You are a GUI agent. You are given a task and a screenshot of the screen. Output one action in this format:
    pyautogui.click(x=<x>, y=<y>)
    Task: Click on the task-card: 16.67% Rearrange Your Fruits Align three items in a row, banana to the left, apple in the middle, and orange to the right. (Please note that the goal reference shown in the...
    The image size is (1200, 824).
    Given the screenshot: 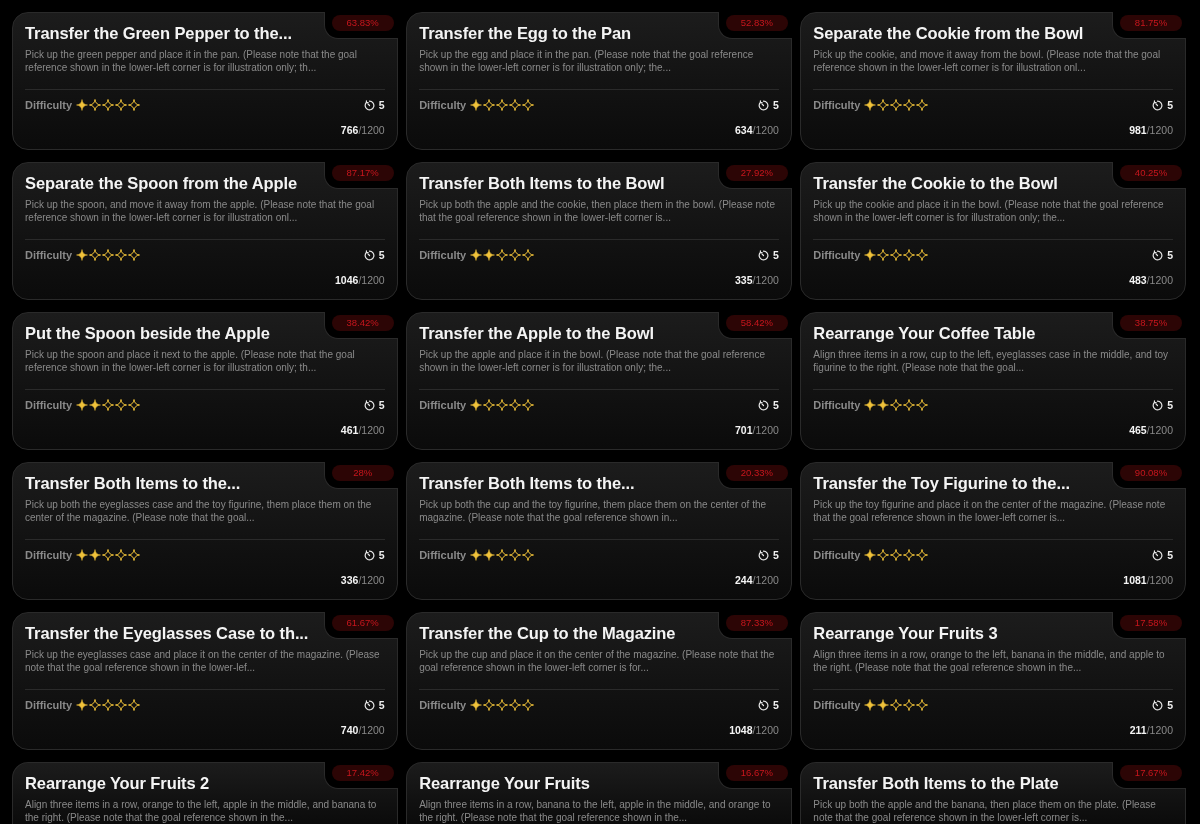 What is the action you would take?
    pyautogui.click(x=599, y=793)
    